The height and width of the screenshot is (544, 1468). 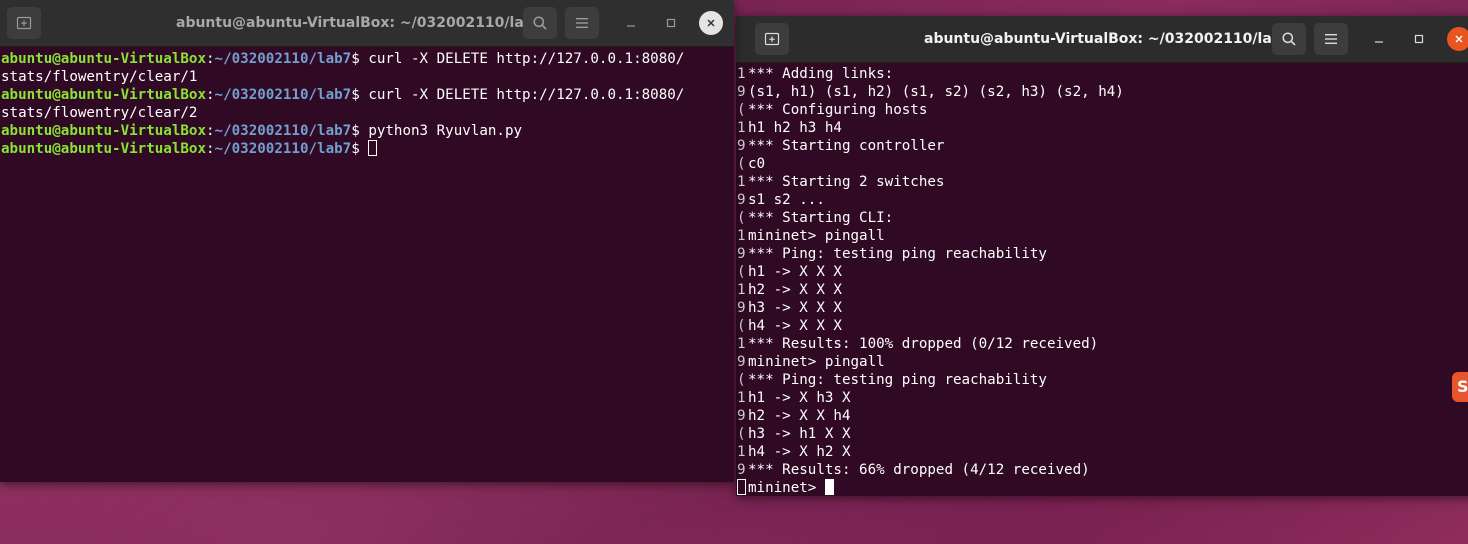 What do you see at coordinates (799, 452) in the screenshot?
I see `terminal-line: h4 -> X h2 X` at bounding box center [799, 452].